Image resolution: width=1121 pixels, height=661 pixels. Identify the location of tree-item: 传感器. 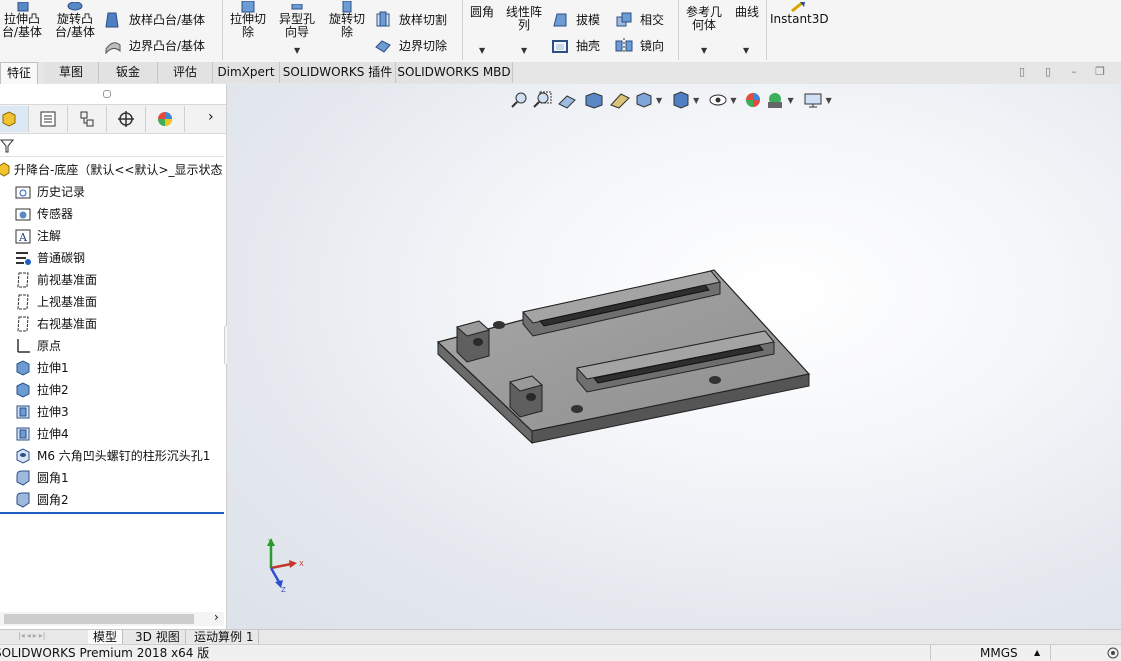
(43, 214).